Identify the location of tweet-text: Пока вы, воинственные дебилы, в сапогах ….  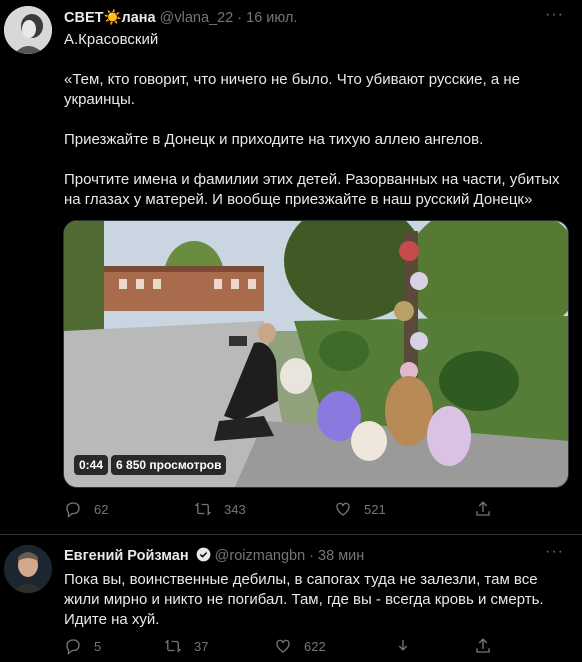
(306, 599).